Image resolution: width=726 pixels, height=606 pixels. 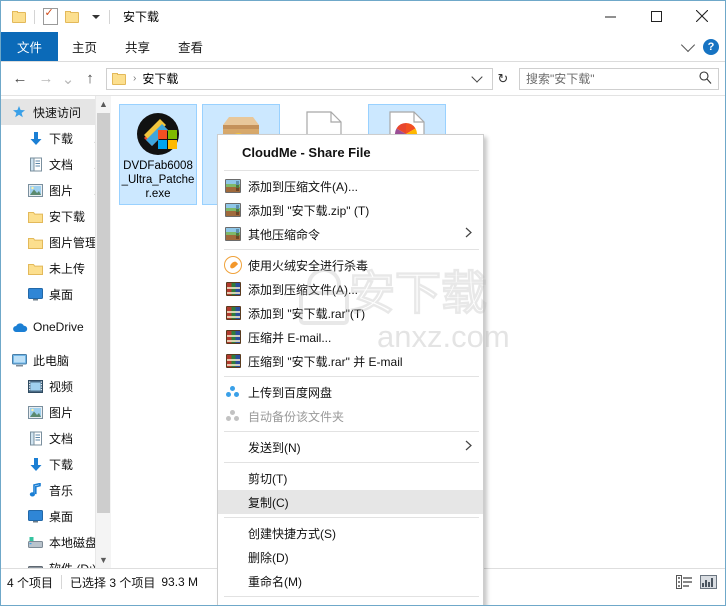 I want to click on up-button: ↑, so click(x=90, y=79).